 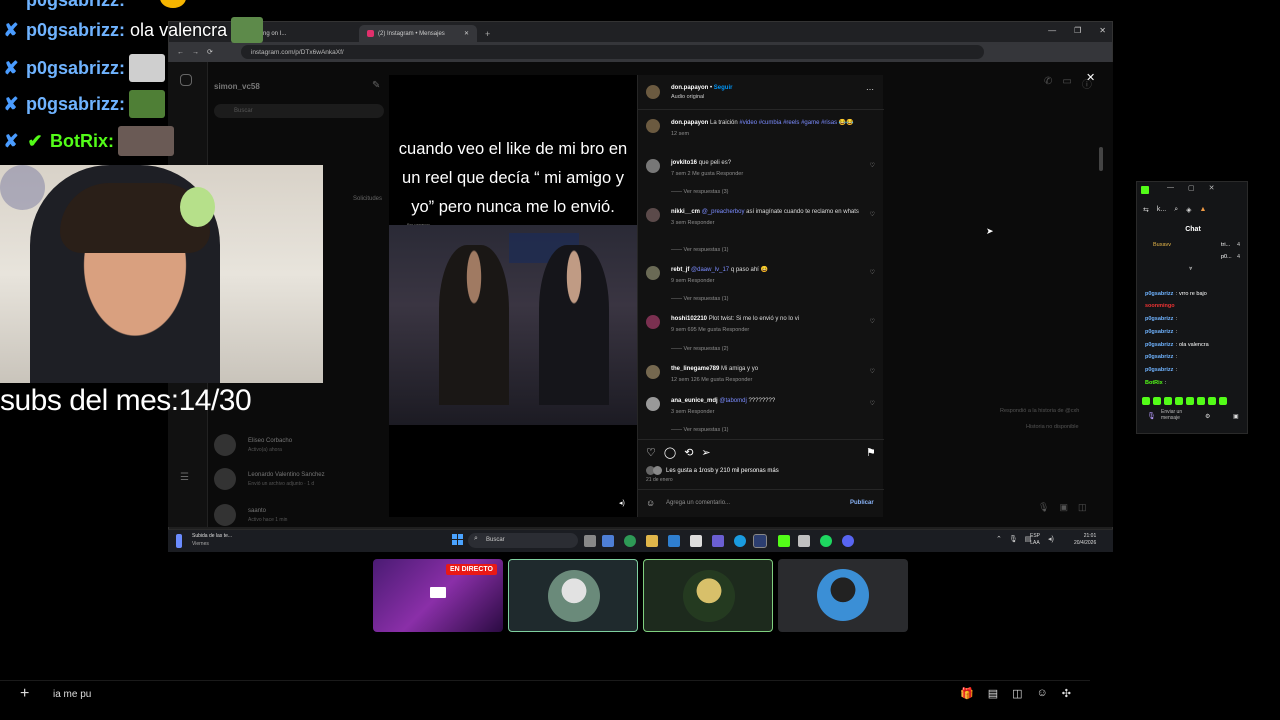 I want to click on restore-icon: ▢, so click(x=1191, y=188).